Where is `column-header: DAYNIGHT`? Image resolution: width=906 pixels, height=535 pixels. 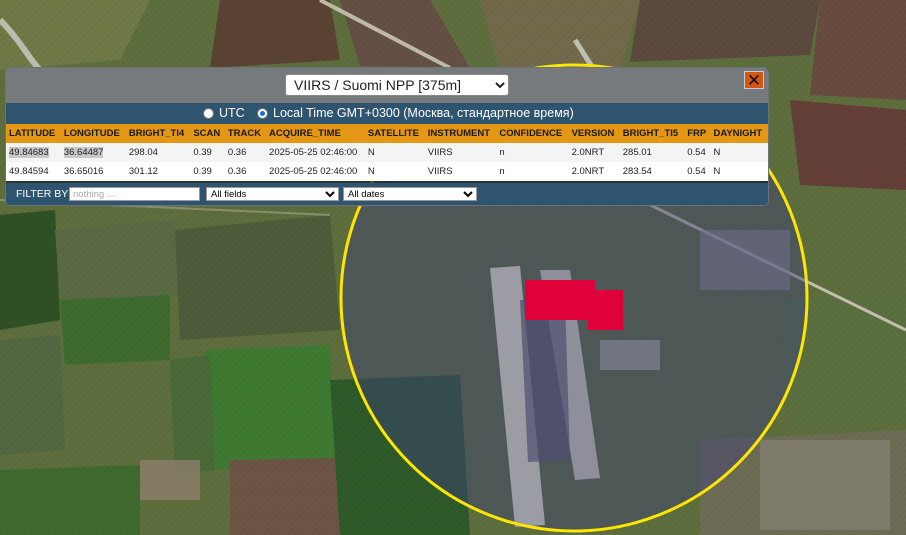
column-header: DAYNIGHT is located at coordinates (739, 133).